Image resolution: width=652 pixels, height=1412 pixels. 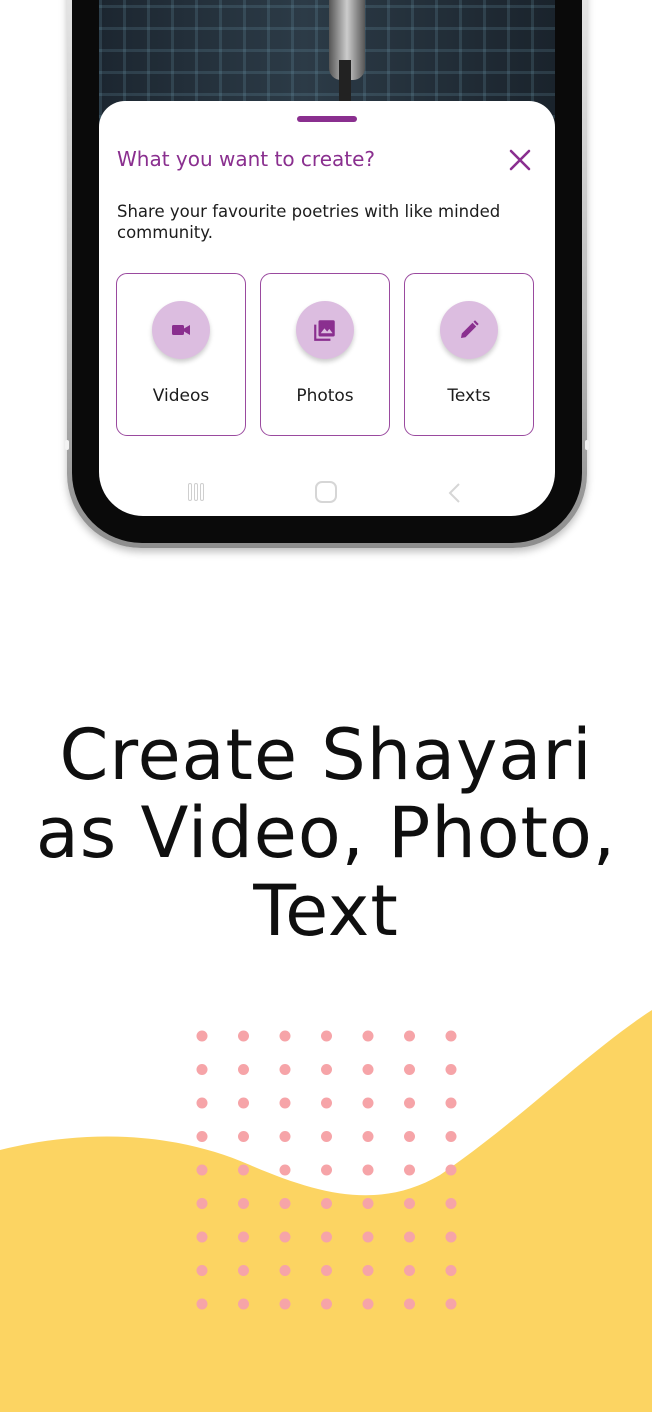 What do you see at coordinates (469, 396) in the screenshot?
I see `texts-option-label: Texts` at bounding box center [469, 396].